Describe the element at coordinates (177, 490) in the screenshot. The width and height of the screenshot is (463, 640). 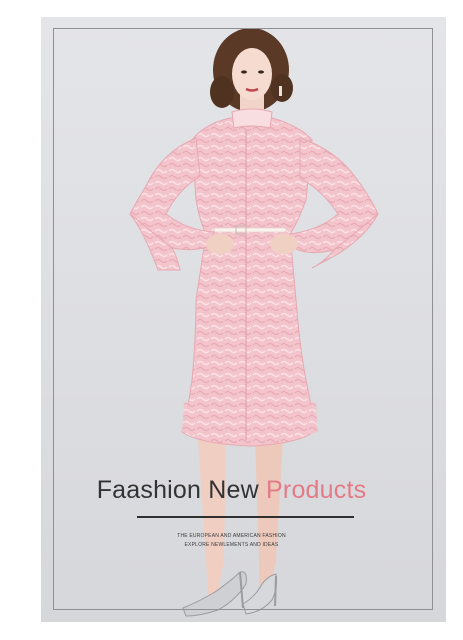
I see `headline-part1: Faashion New` at that location.